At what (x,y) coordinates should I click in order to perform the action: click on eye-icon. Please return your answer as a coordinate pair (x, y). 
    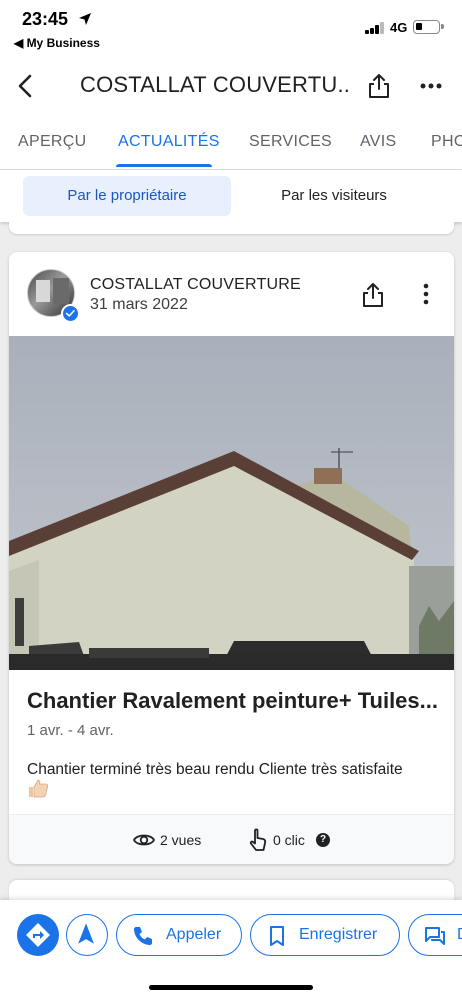
    Looking at the image, I should click on (144, 840).